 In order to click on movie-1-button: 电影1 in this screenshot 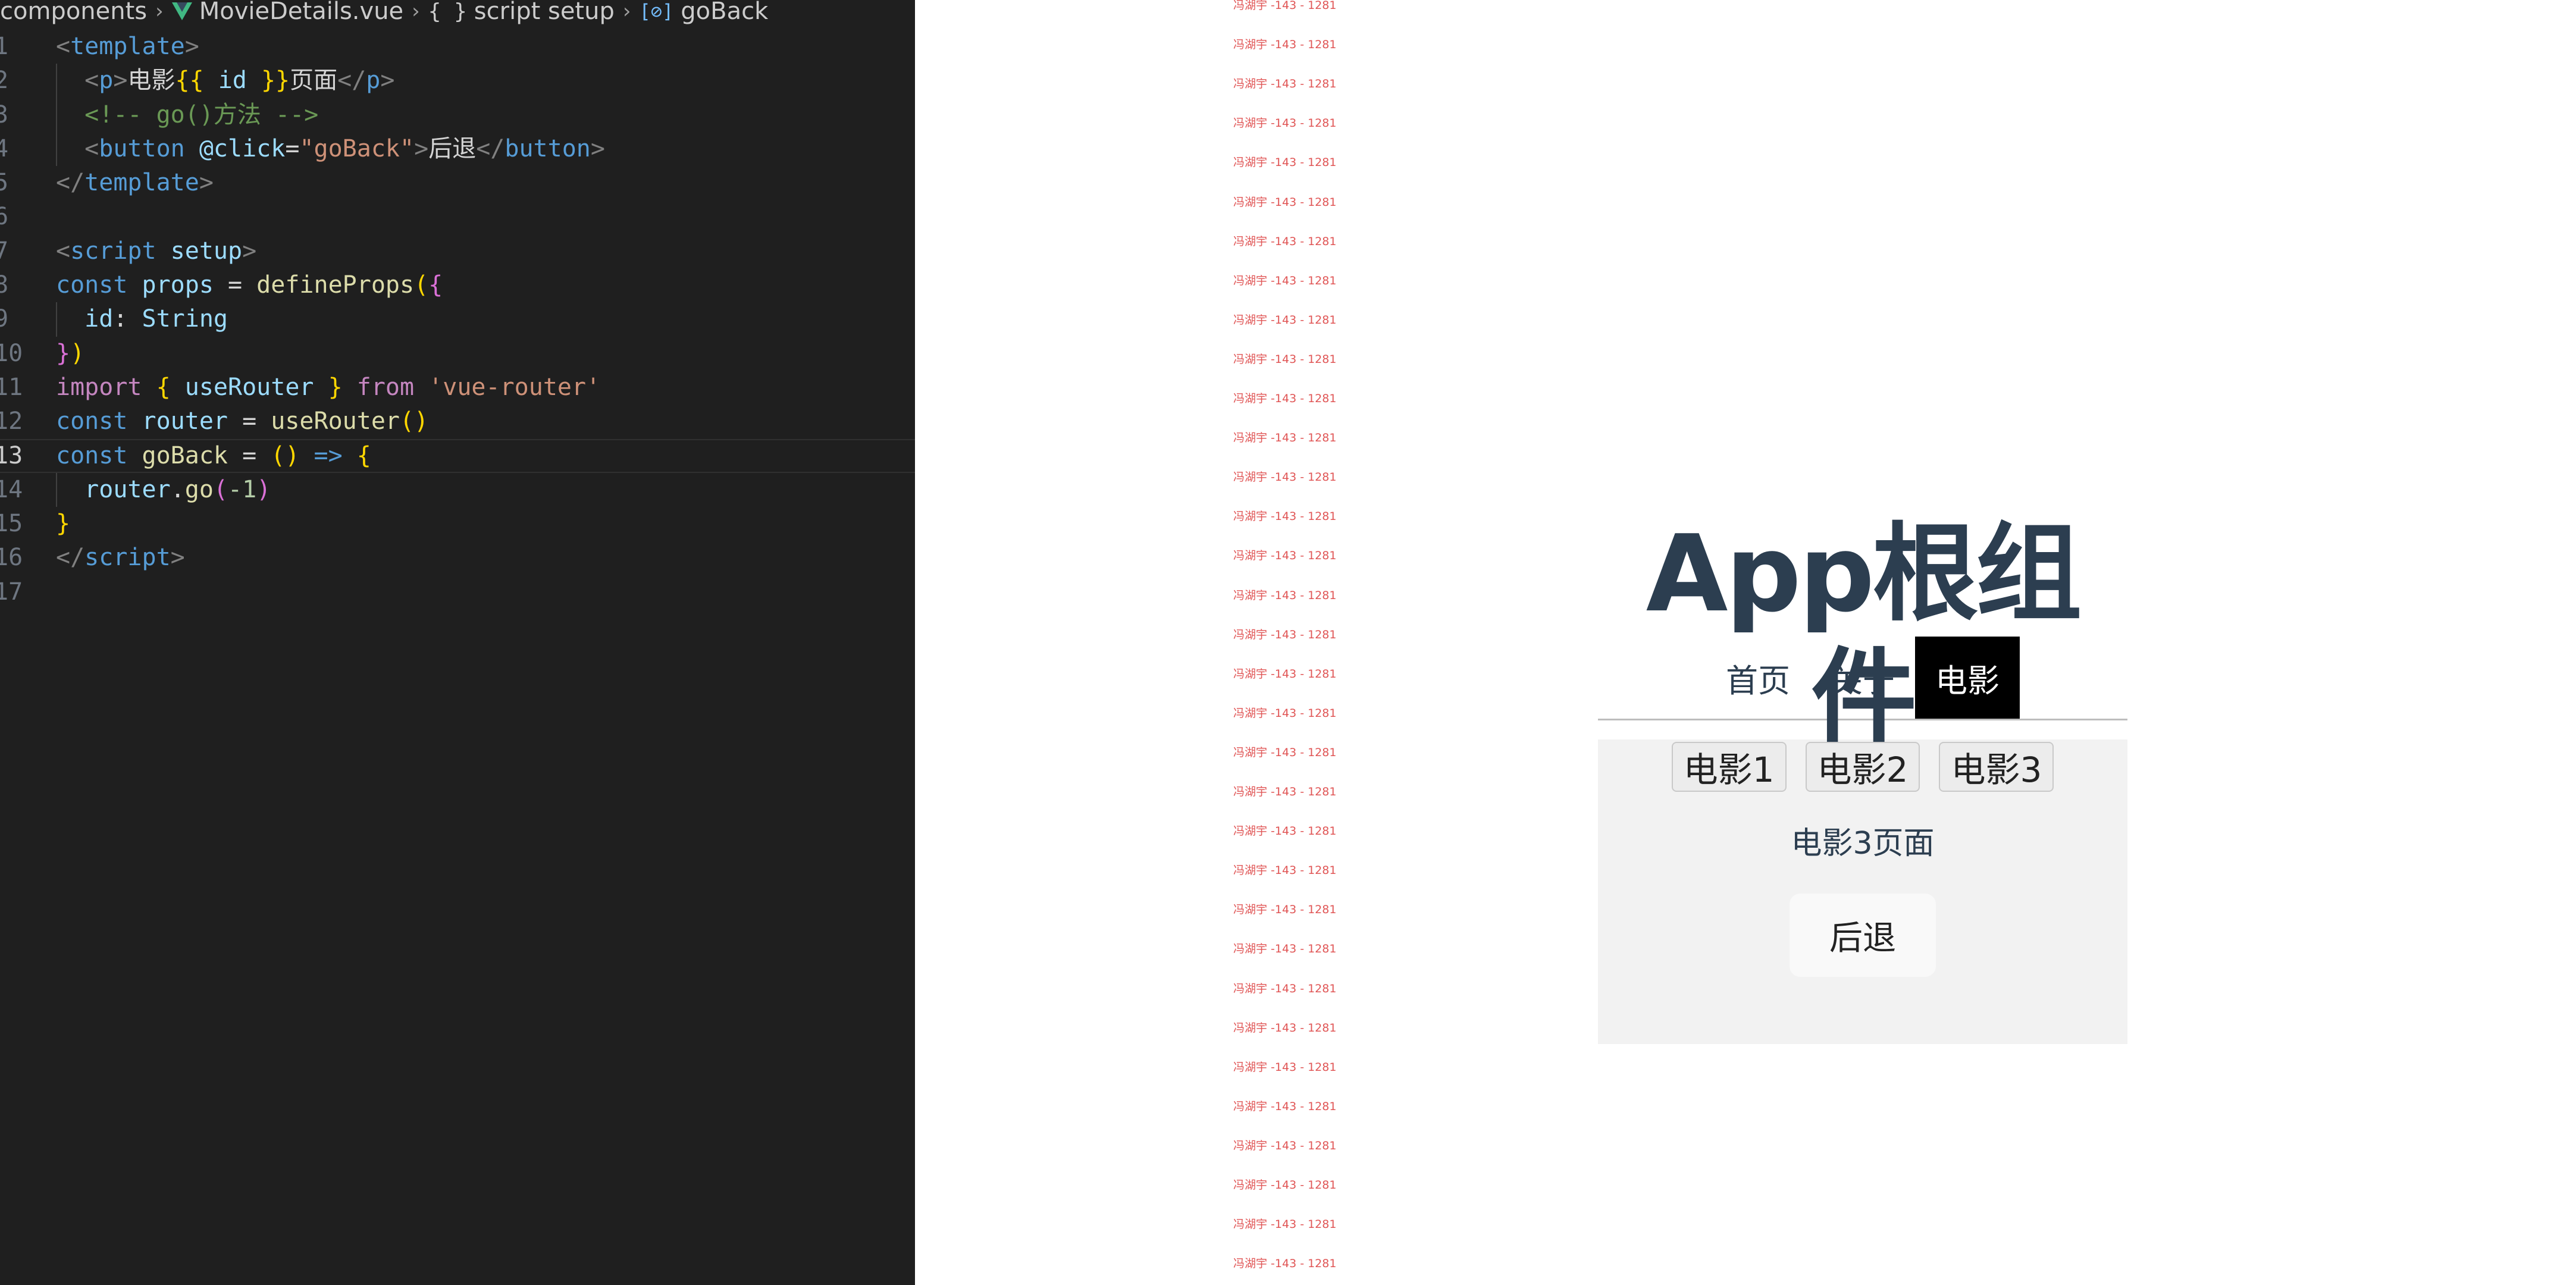, I will do `click(1729, 767)`.